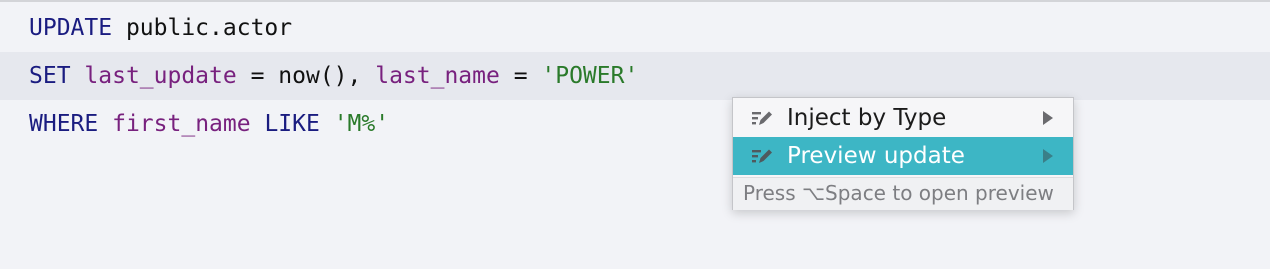 The image size is (1270, 269). What do you see at coordinates (181, 124) in the screenshot?
I see `column-token: first_name` at bounding box center [181, 124].